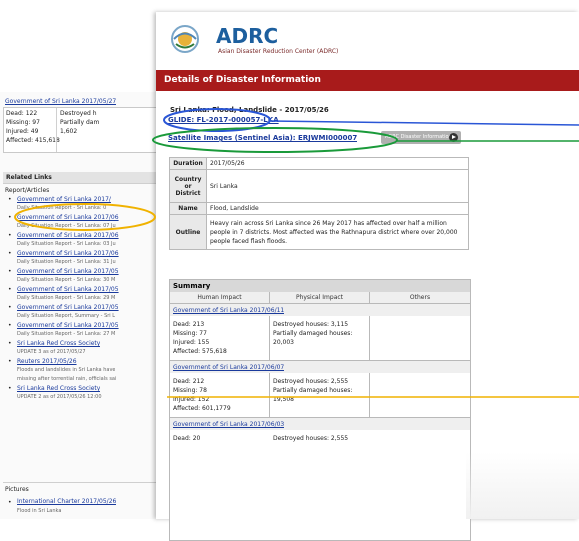  What do you see at coordinates (275, 140) in the screenshot?
I see `green-highlight-ellipse` at bounding box center [275, 140].